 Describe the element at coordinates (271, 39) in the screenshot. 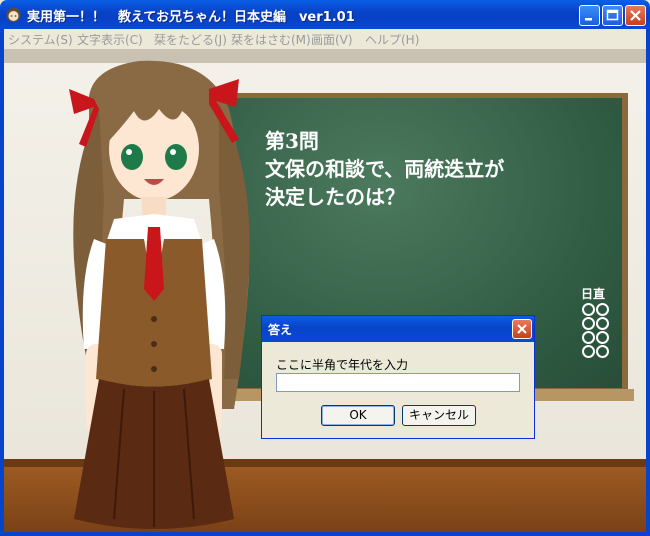

I see `menu-save-bookmark: 栞をはさむ(M)` at that location.